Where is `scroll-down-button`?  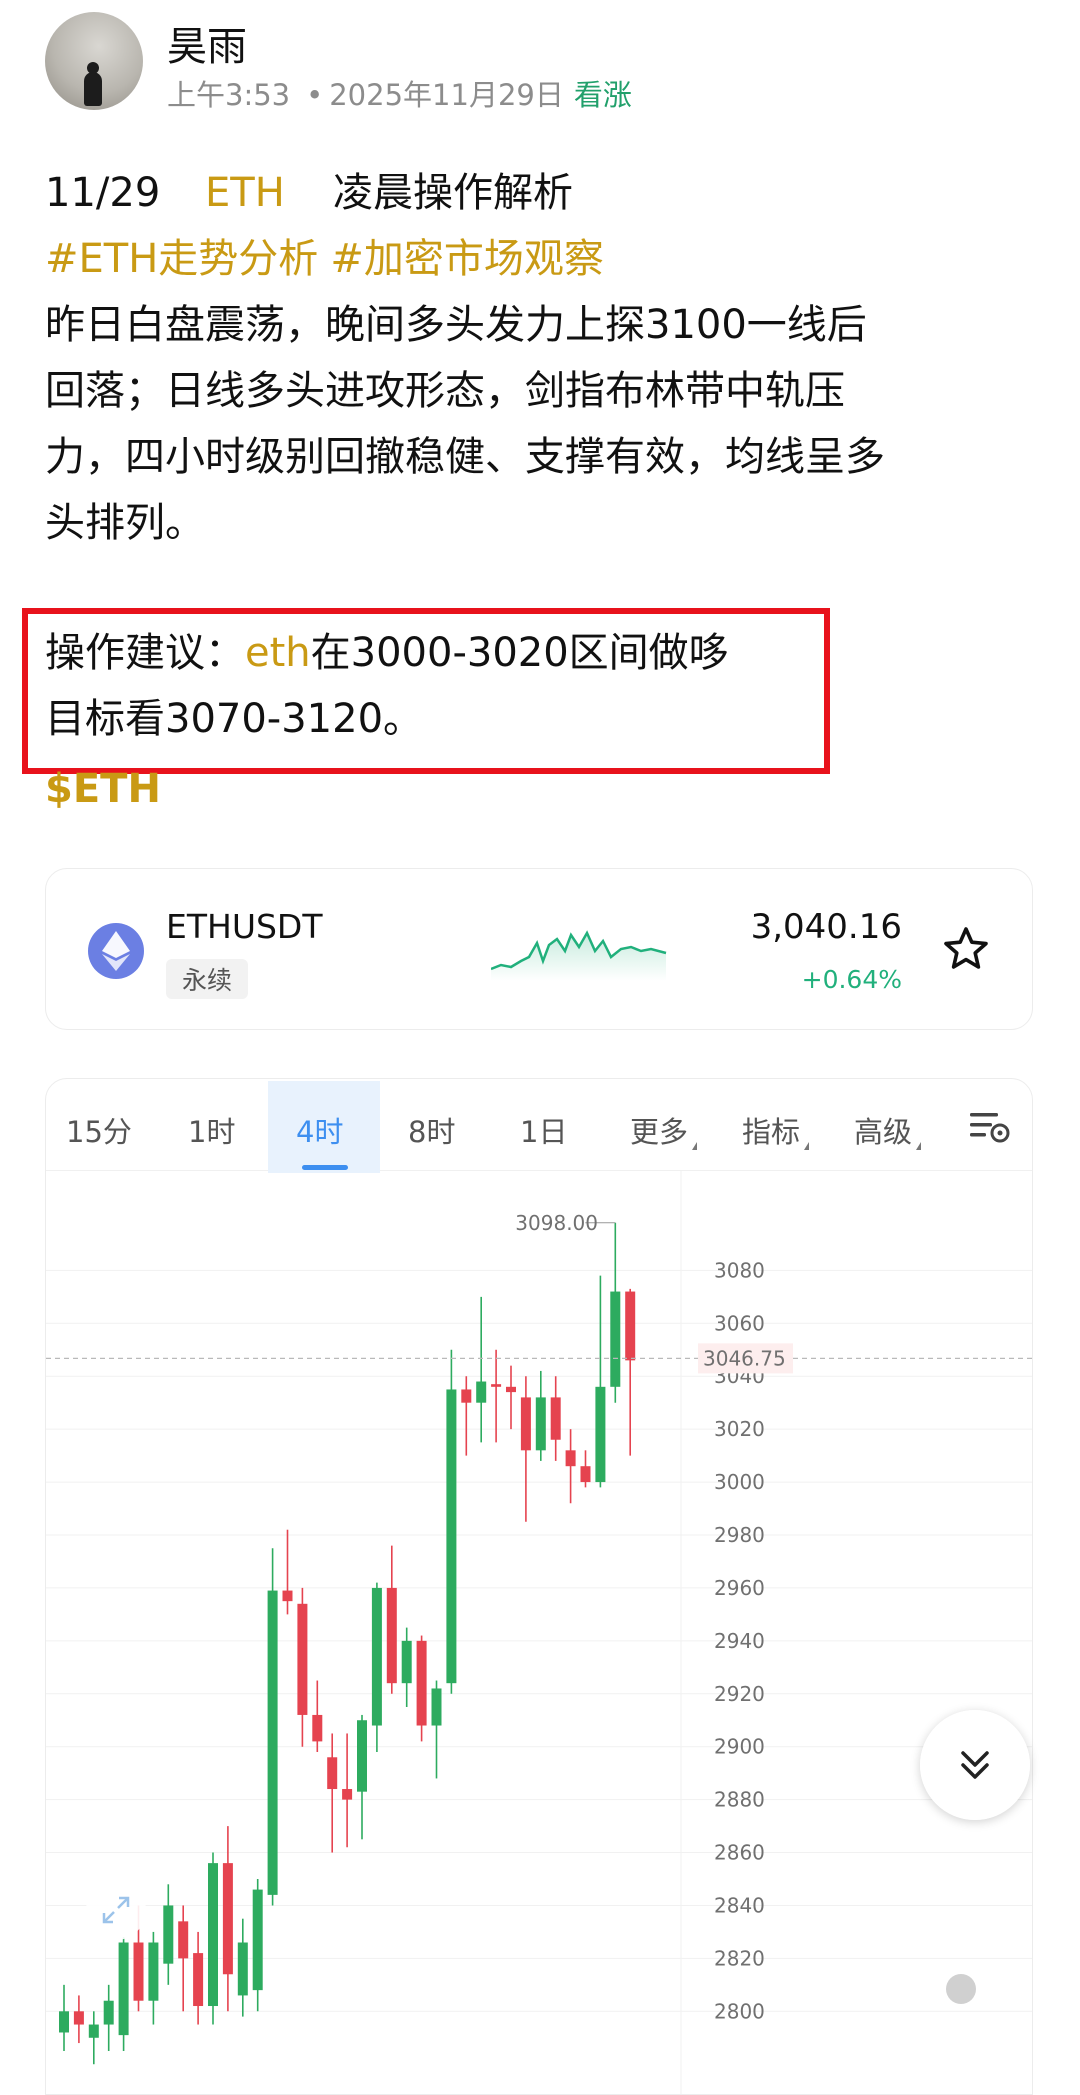
scroll-down-button is located at coordinates (975, 1765).